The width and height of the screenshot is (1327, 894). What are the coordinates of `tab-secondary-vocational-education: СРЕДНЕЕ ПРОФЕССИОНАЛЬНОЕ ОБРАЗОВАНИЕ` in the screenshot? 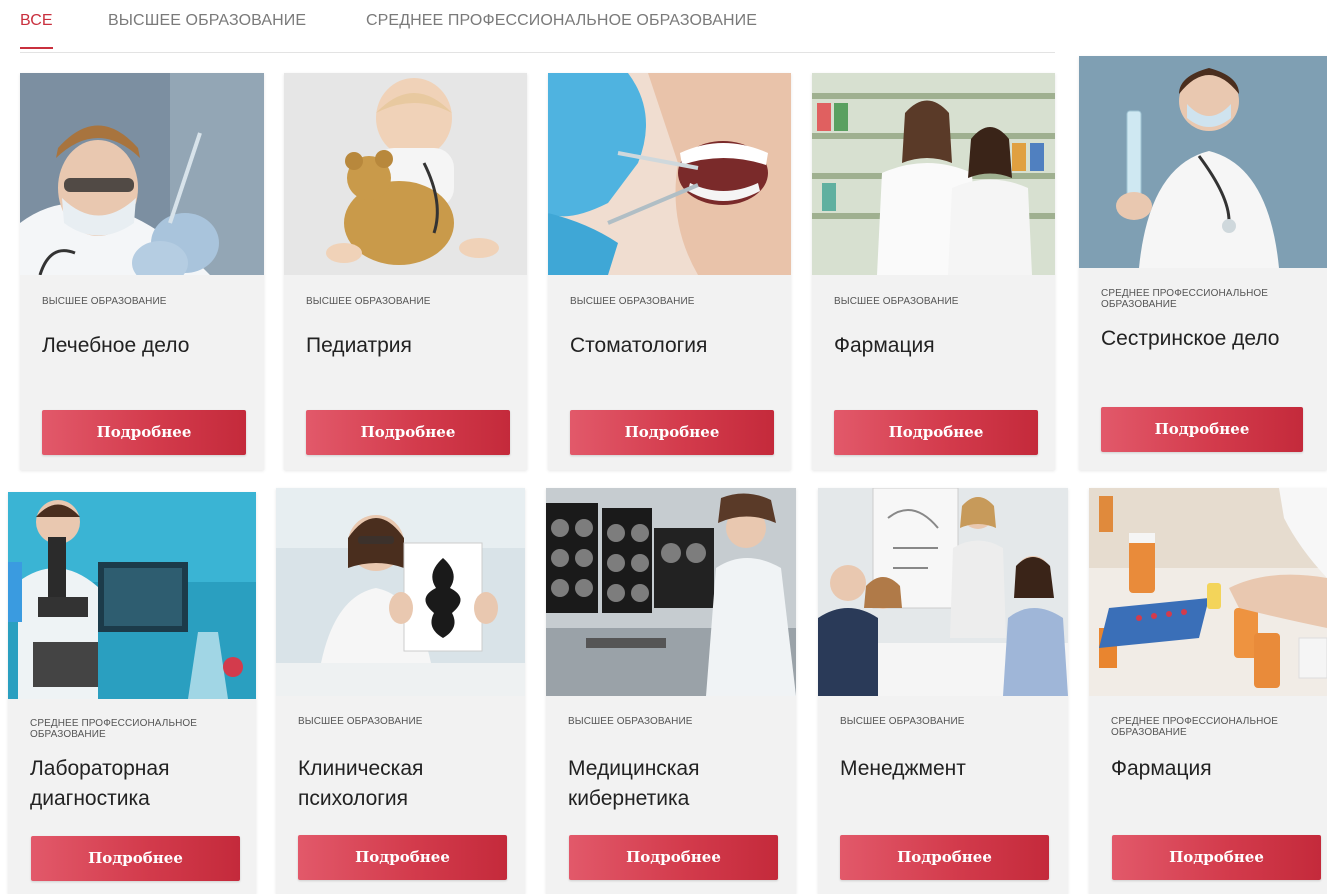 It's located at (561, 21).